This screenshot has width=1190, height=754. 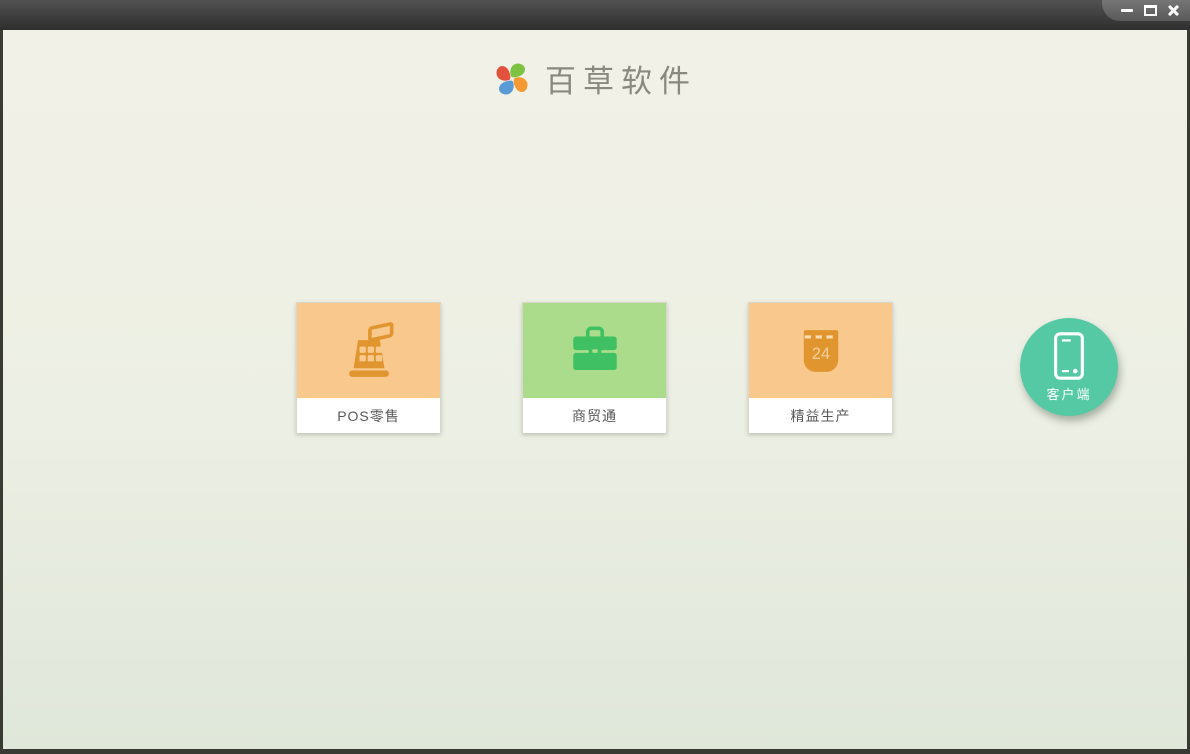 I want to click on close-button, so click(x=1173, y=11).